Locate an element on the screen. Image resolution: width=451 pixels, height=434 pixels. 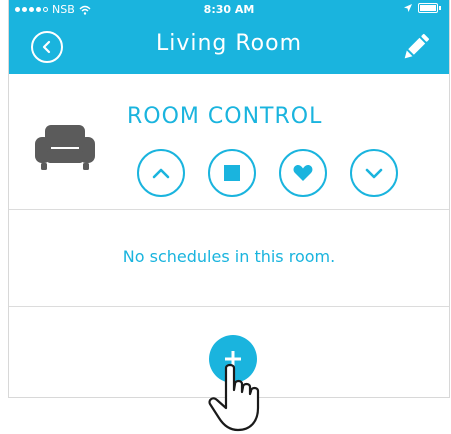
sofa-icon is located at coordinates (65, 147).